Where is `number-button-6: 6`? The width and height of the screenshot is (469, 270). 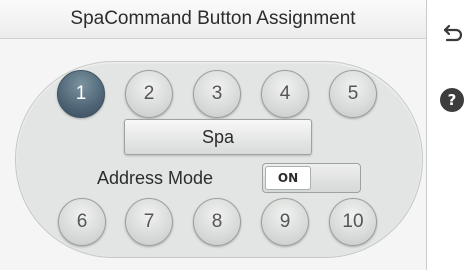
number-button-6: 6 is located at coordinates (82, 222).